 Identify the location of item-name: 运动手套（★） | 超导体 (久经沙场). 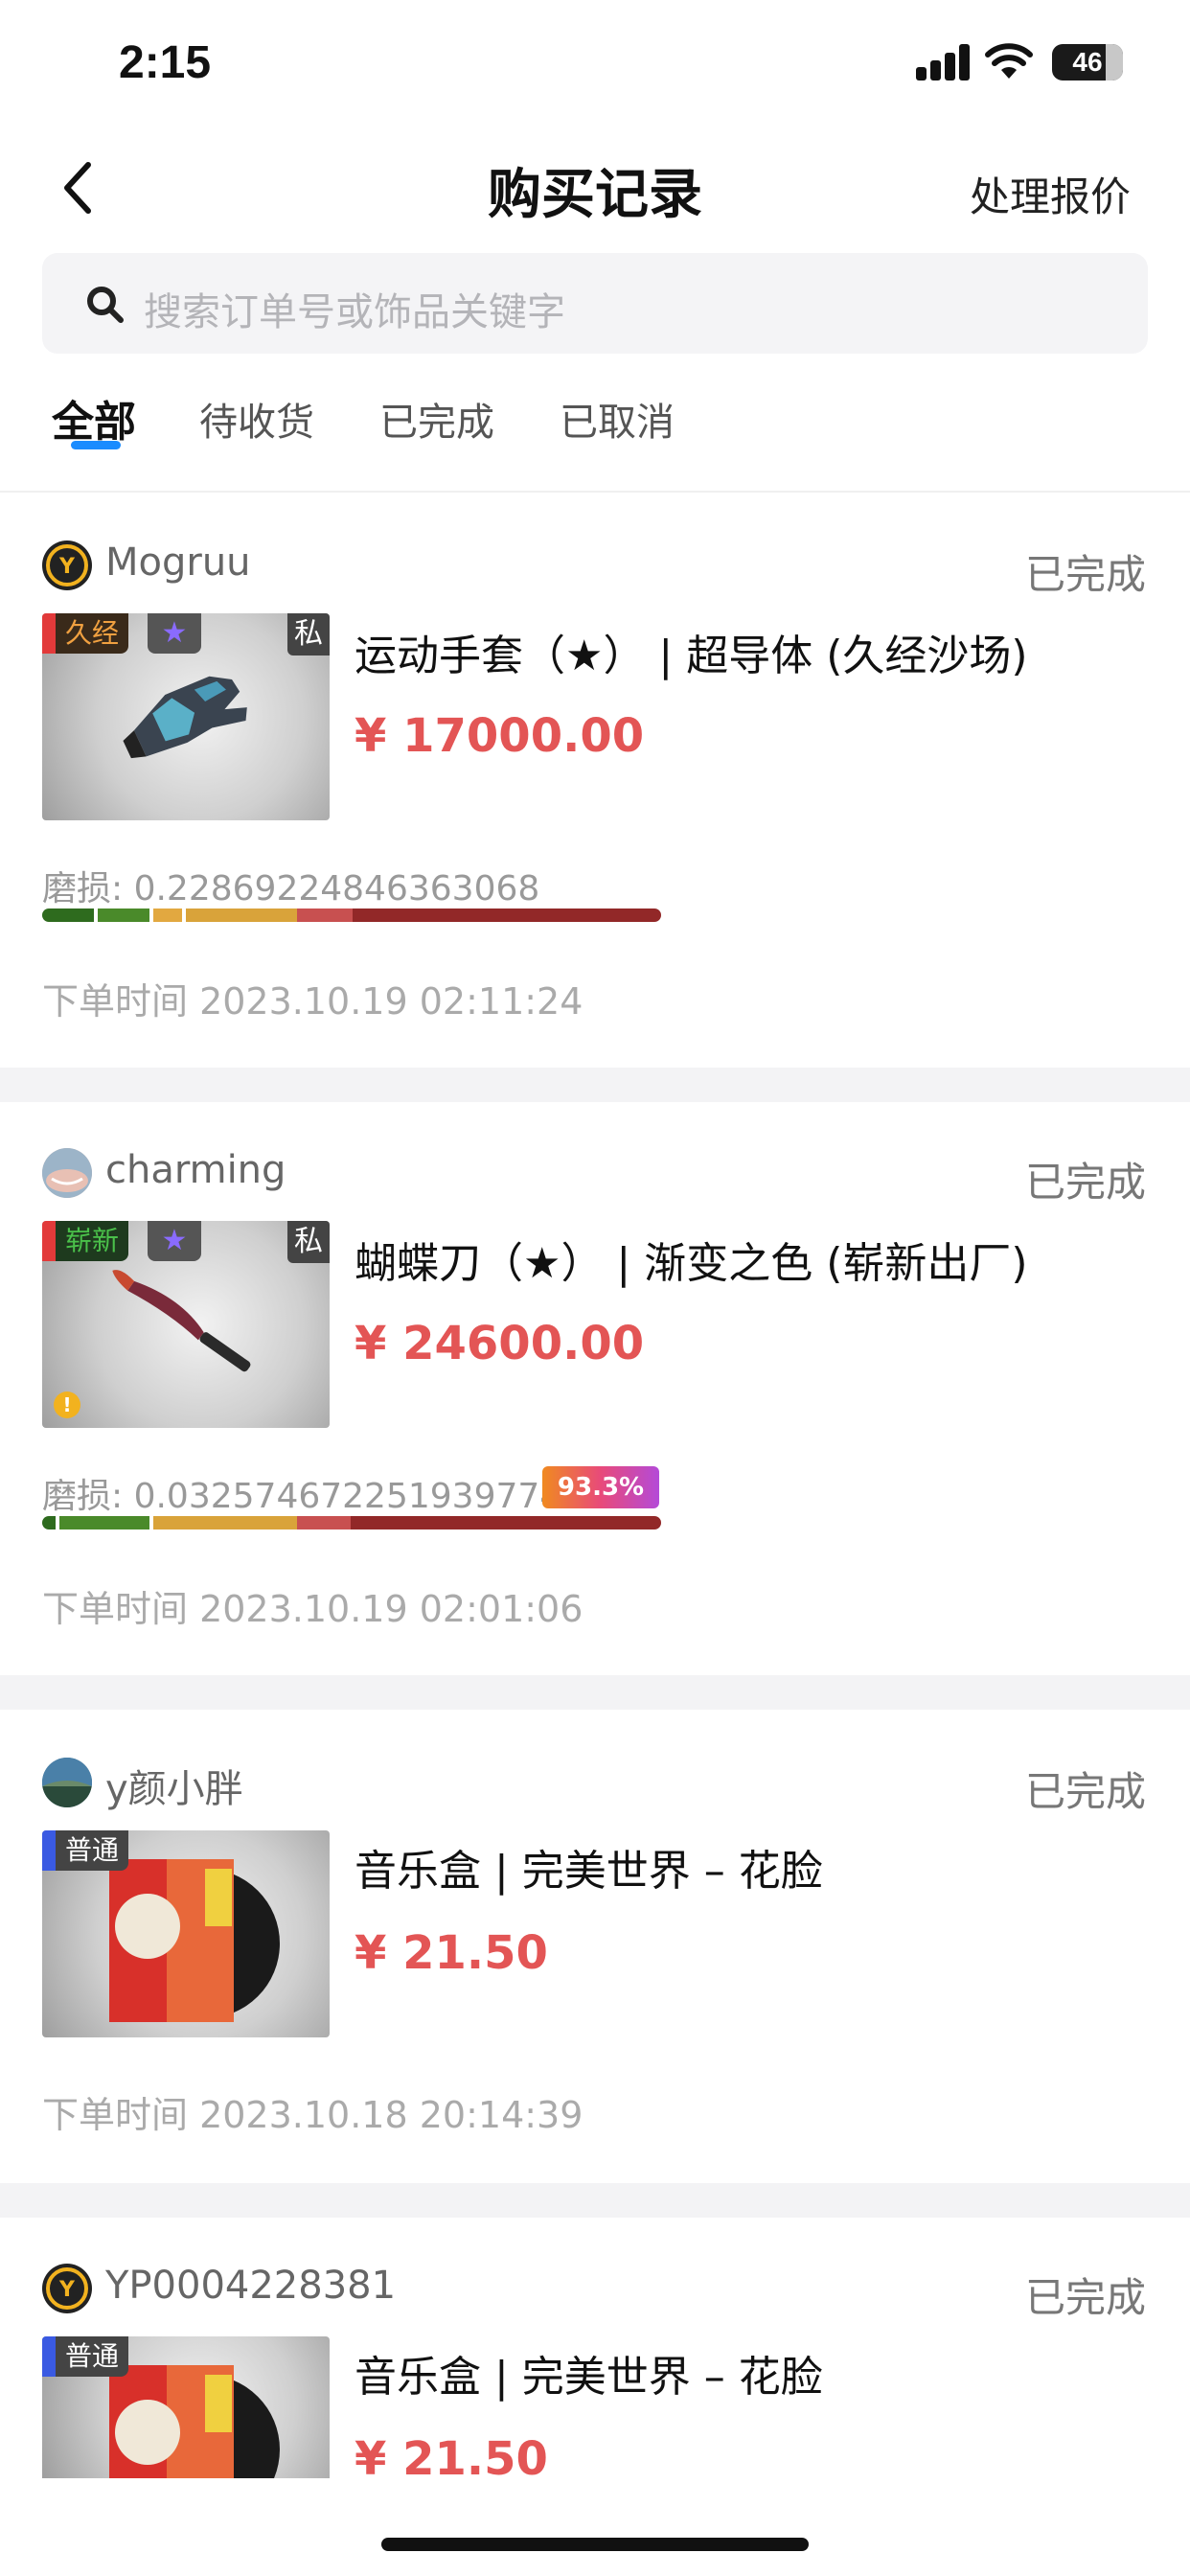
(692, 651).